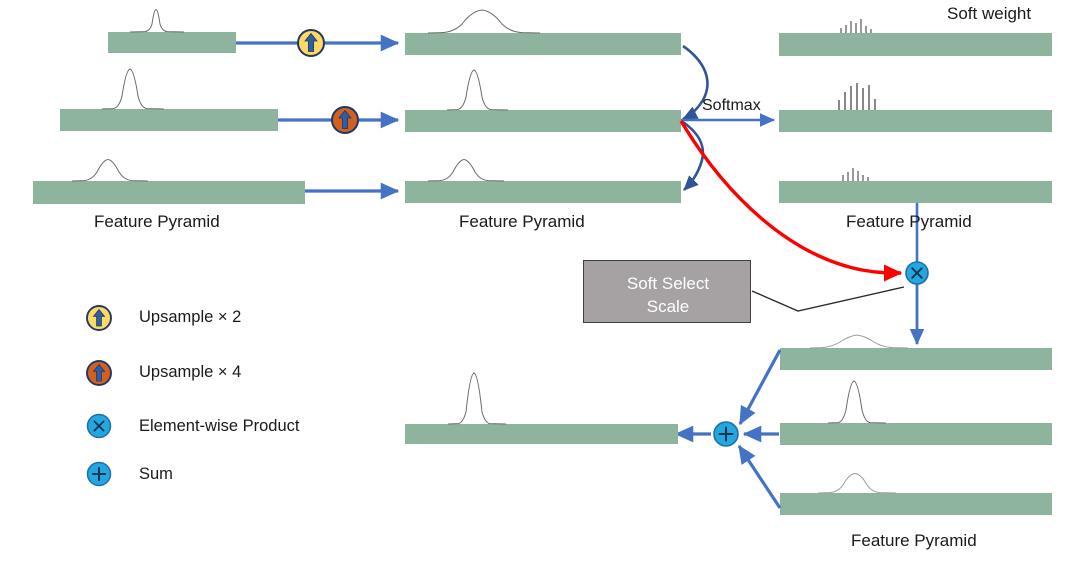 Image resolution: width=1080 pixels, height=582 pixels. What do you see at coordinates (856, 26) in the screenshot?
I see `sw-level-1-histogram` at bounding box center [856, 26].